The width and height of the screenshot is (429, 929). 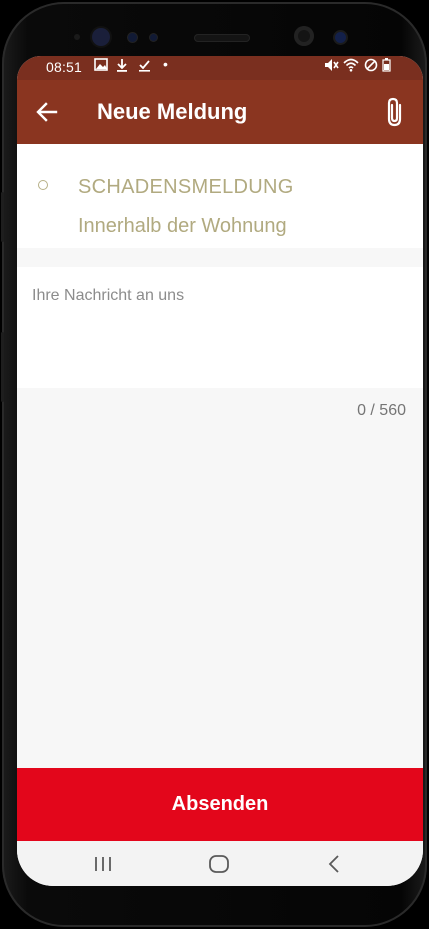 What do you see at coordinates (394, 112) in the screenshot?
I see `paperclip-icon` at bounding box center [394, 112].